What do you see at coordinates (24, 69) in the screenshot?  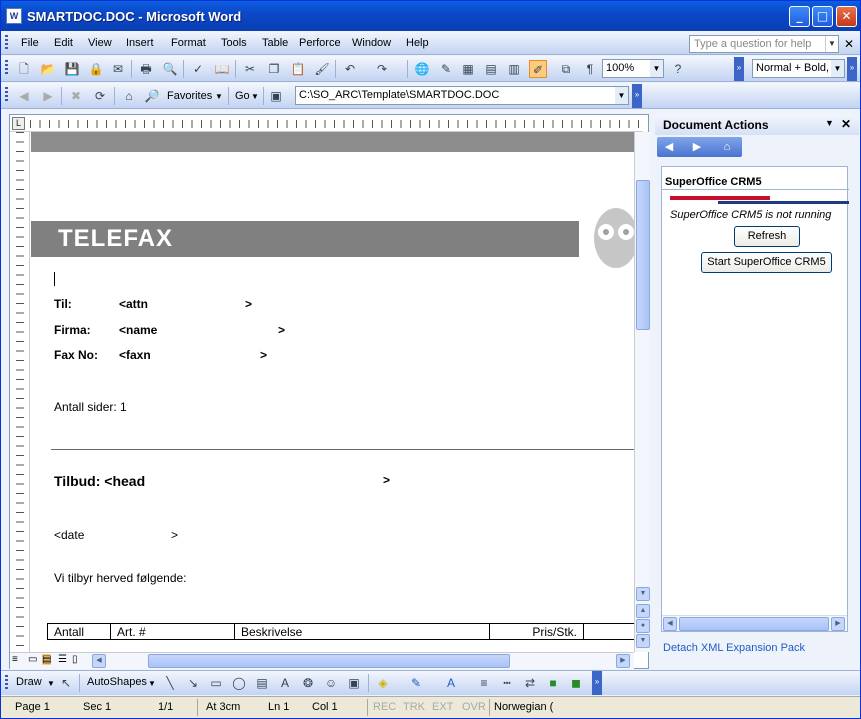 I see `new-document-icon: 🗋` at bounding box center [24, 69].